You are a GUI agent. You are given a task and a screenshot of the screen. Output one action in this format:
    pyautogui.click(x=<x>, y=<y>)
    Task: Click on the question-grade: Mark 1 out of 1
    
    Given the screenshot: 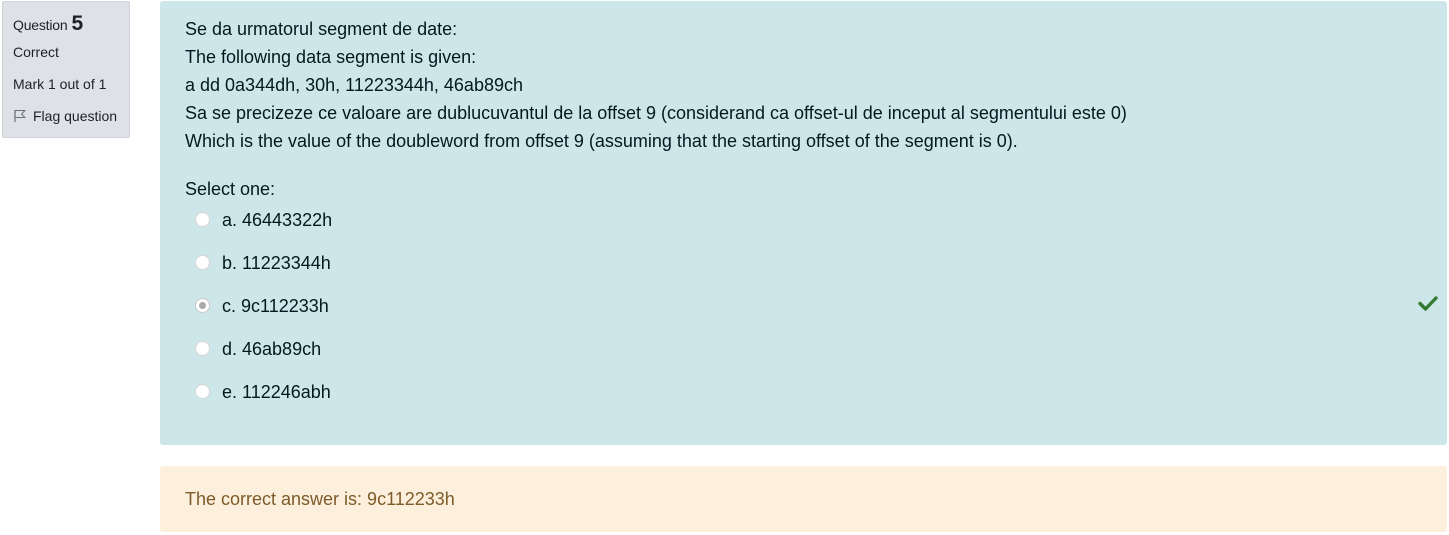 What is the action you would take?
    pyautogui.click(x=60, y=84)
    